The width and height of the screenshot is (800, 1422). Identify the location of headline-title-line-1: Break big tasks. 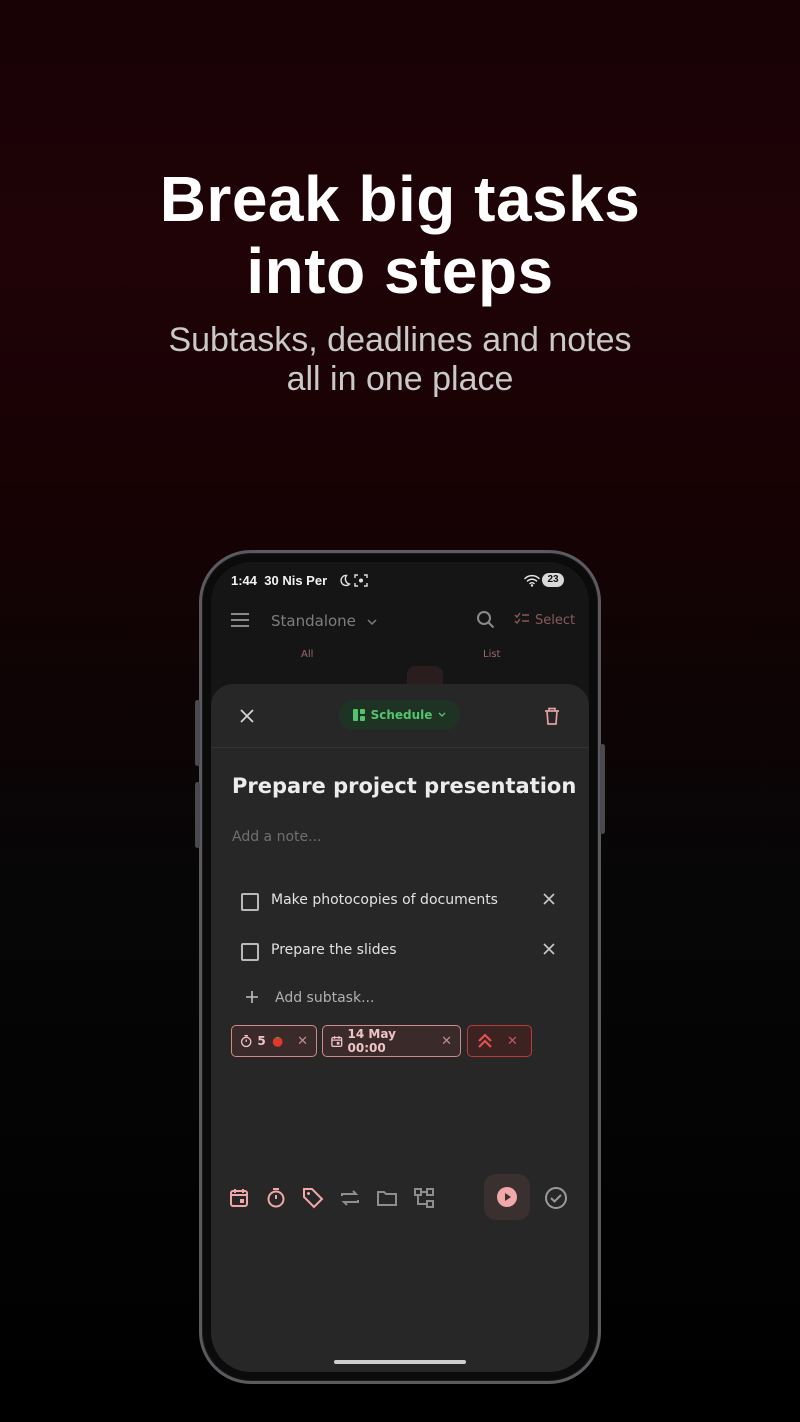
(400, 199).